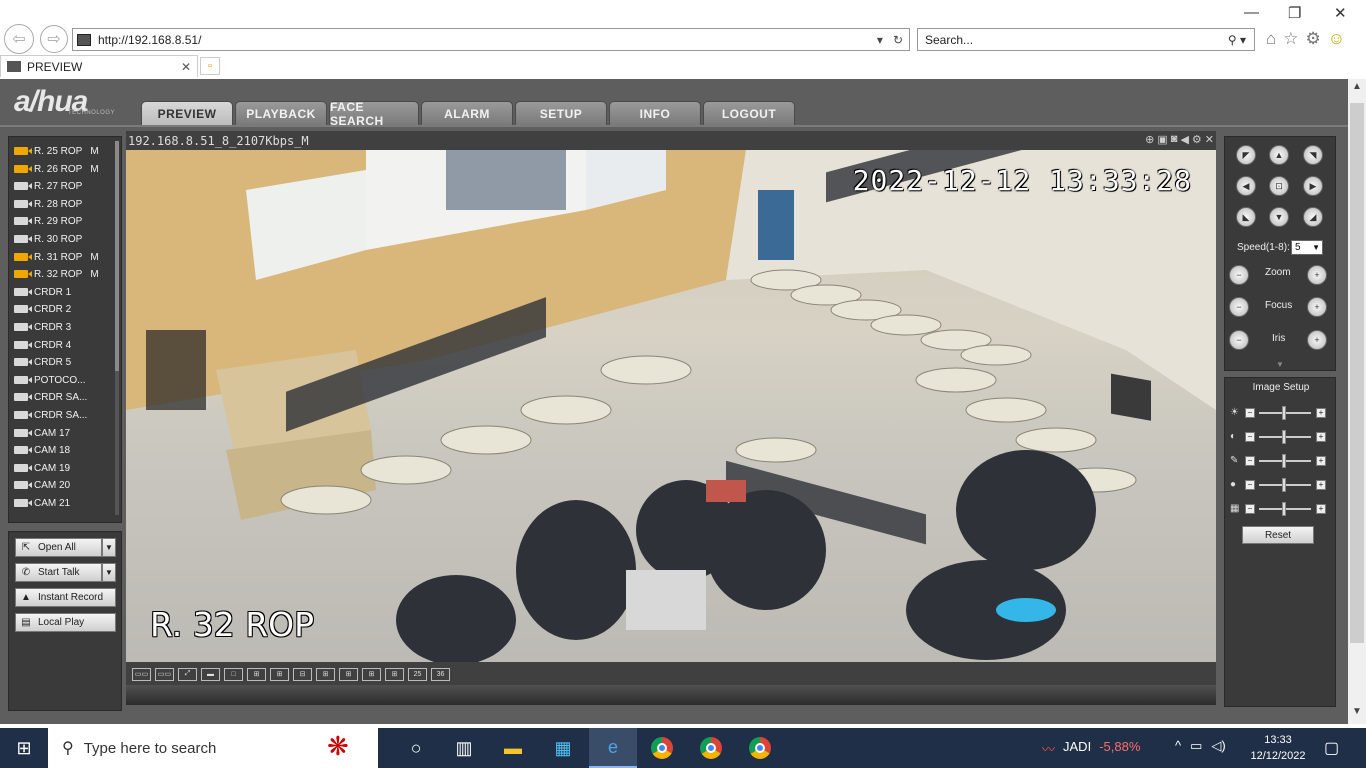 This screenshot has width=1366, height=768. What do you see at coordinates (48, 186) in the screenshot?
I see `camera-item: R. 27 ROP` at bounding box center [48, 186].